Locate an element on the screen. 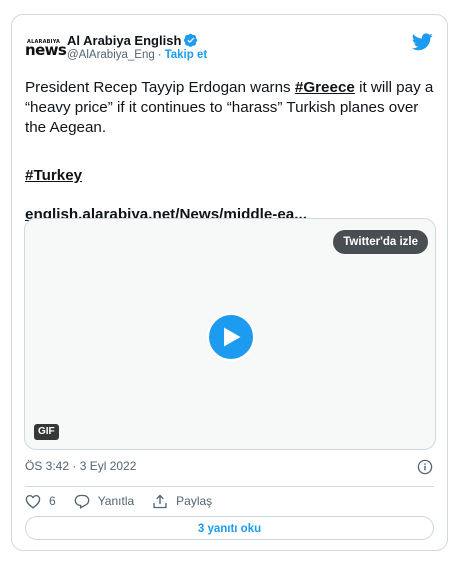 This screenshot has height=565, width=463. play-button is located at coordinates (231, 337).